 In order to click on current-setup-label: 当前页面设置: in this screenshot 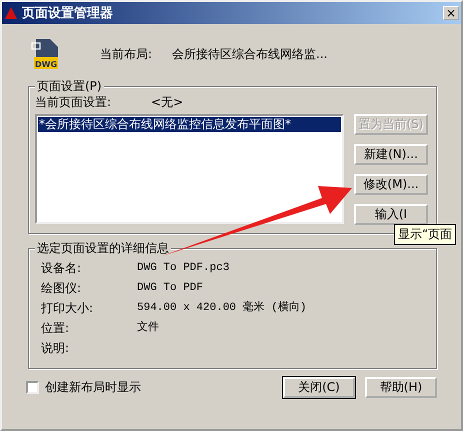, I will do `click(73, 102)`.